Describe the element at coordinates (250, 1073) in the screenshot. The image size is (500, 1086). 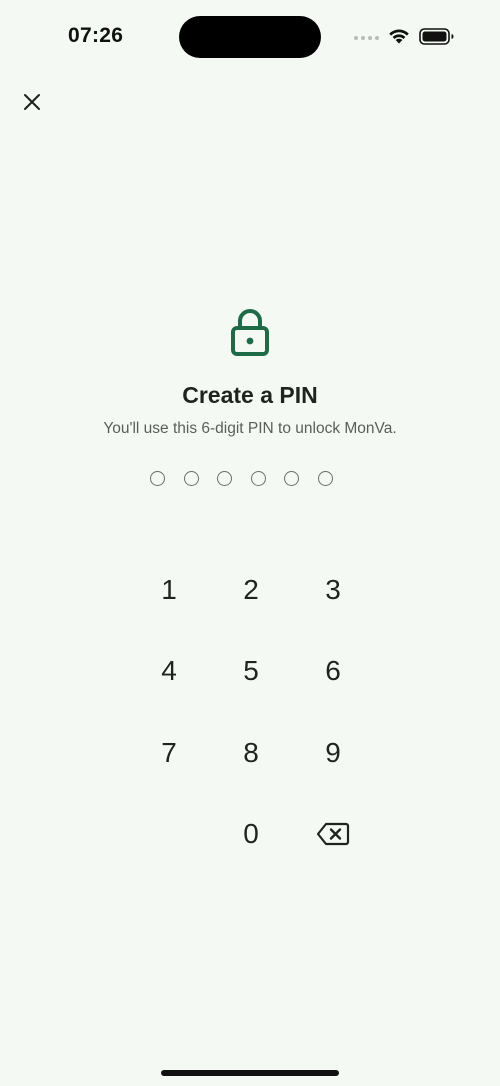
I see `home-indicator` at that location.